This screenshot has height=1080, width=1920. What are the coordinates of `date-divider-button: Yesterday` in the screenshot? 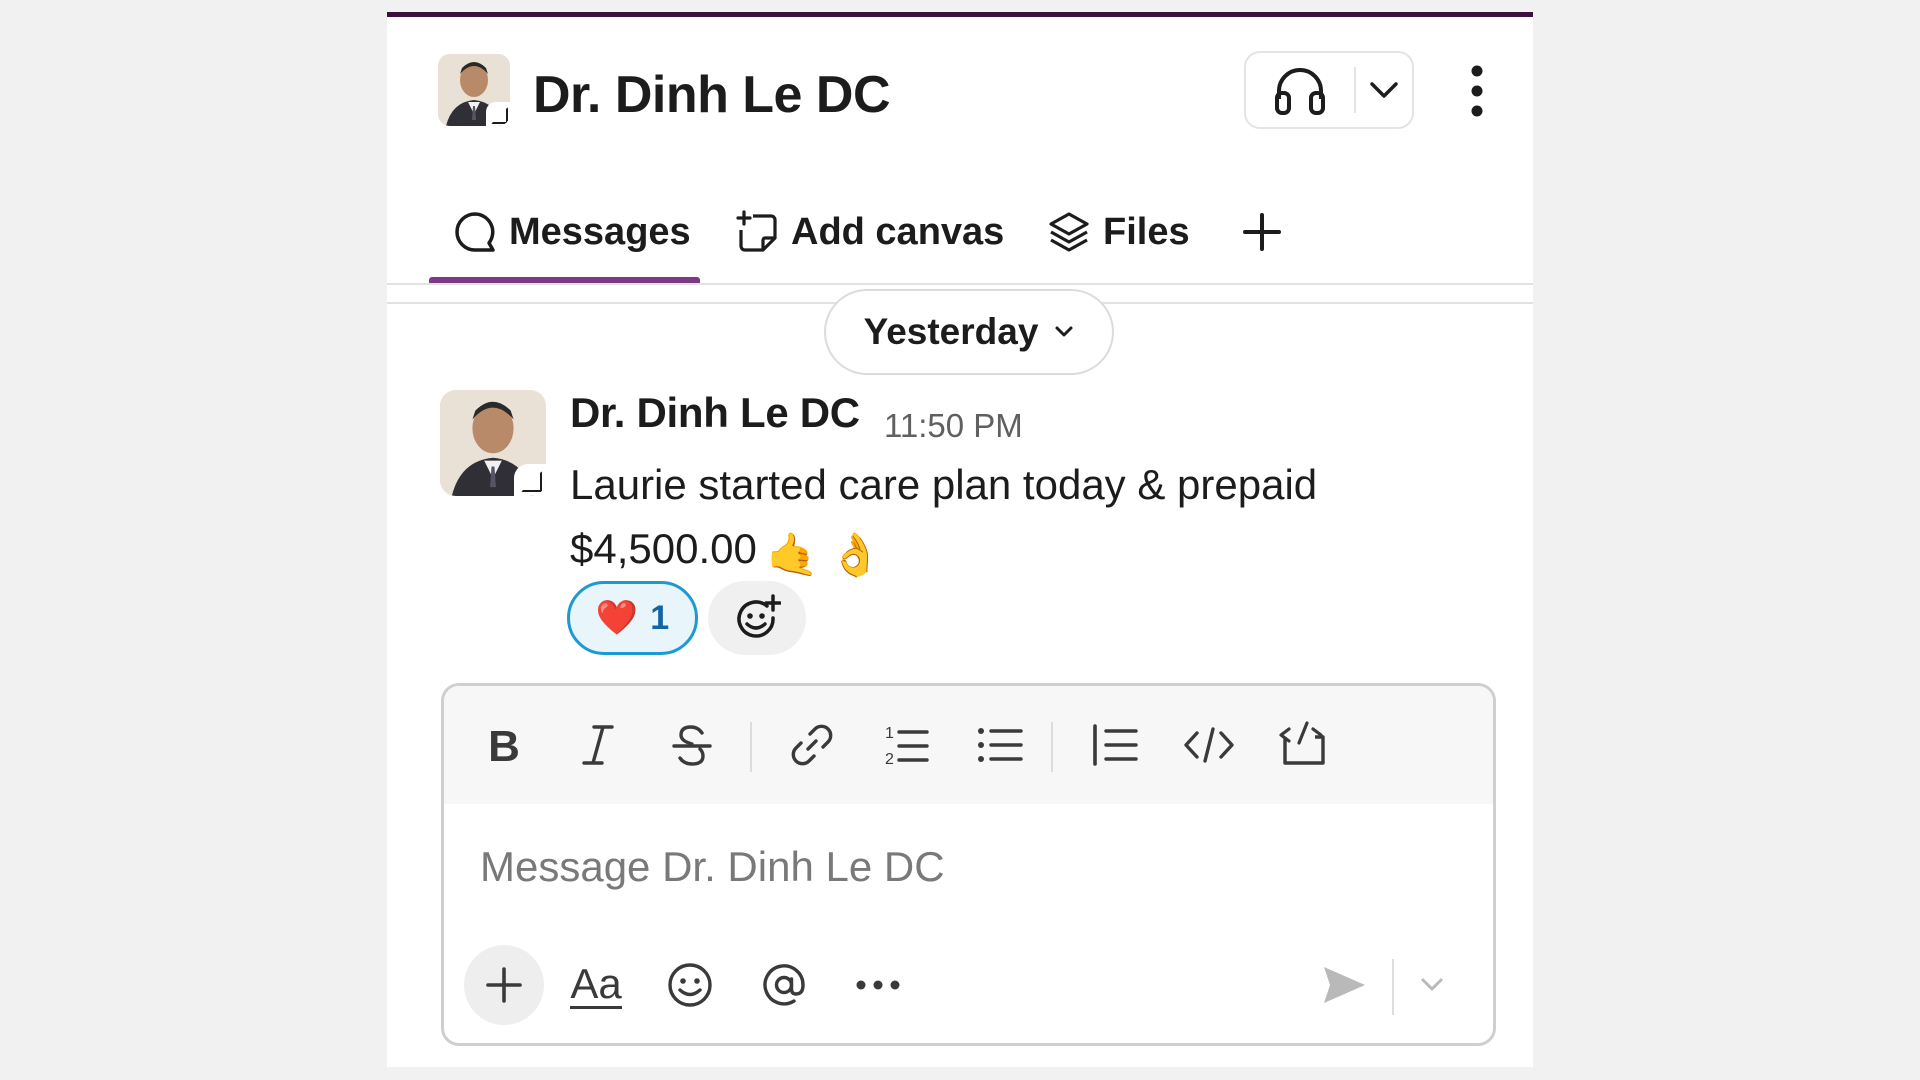 It's located at (969, 332).